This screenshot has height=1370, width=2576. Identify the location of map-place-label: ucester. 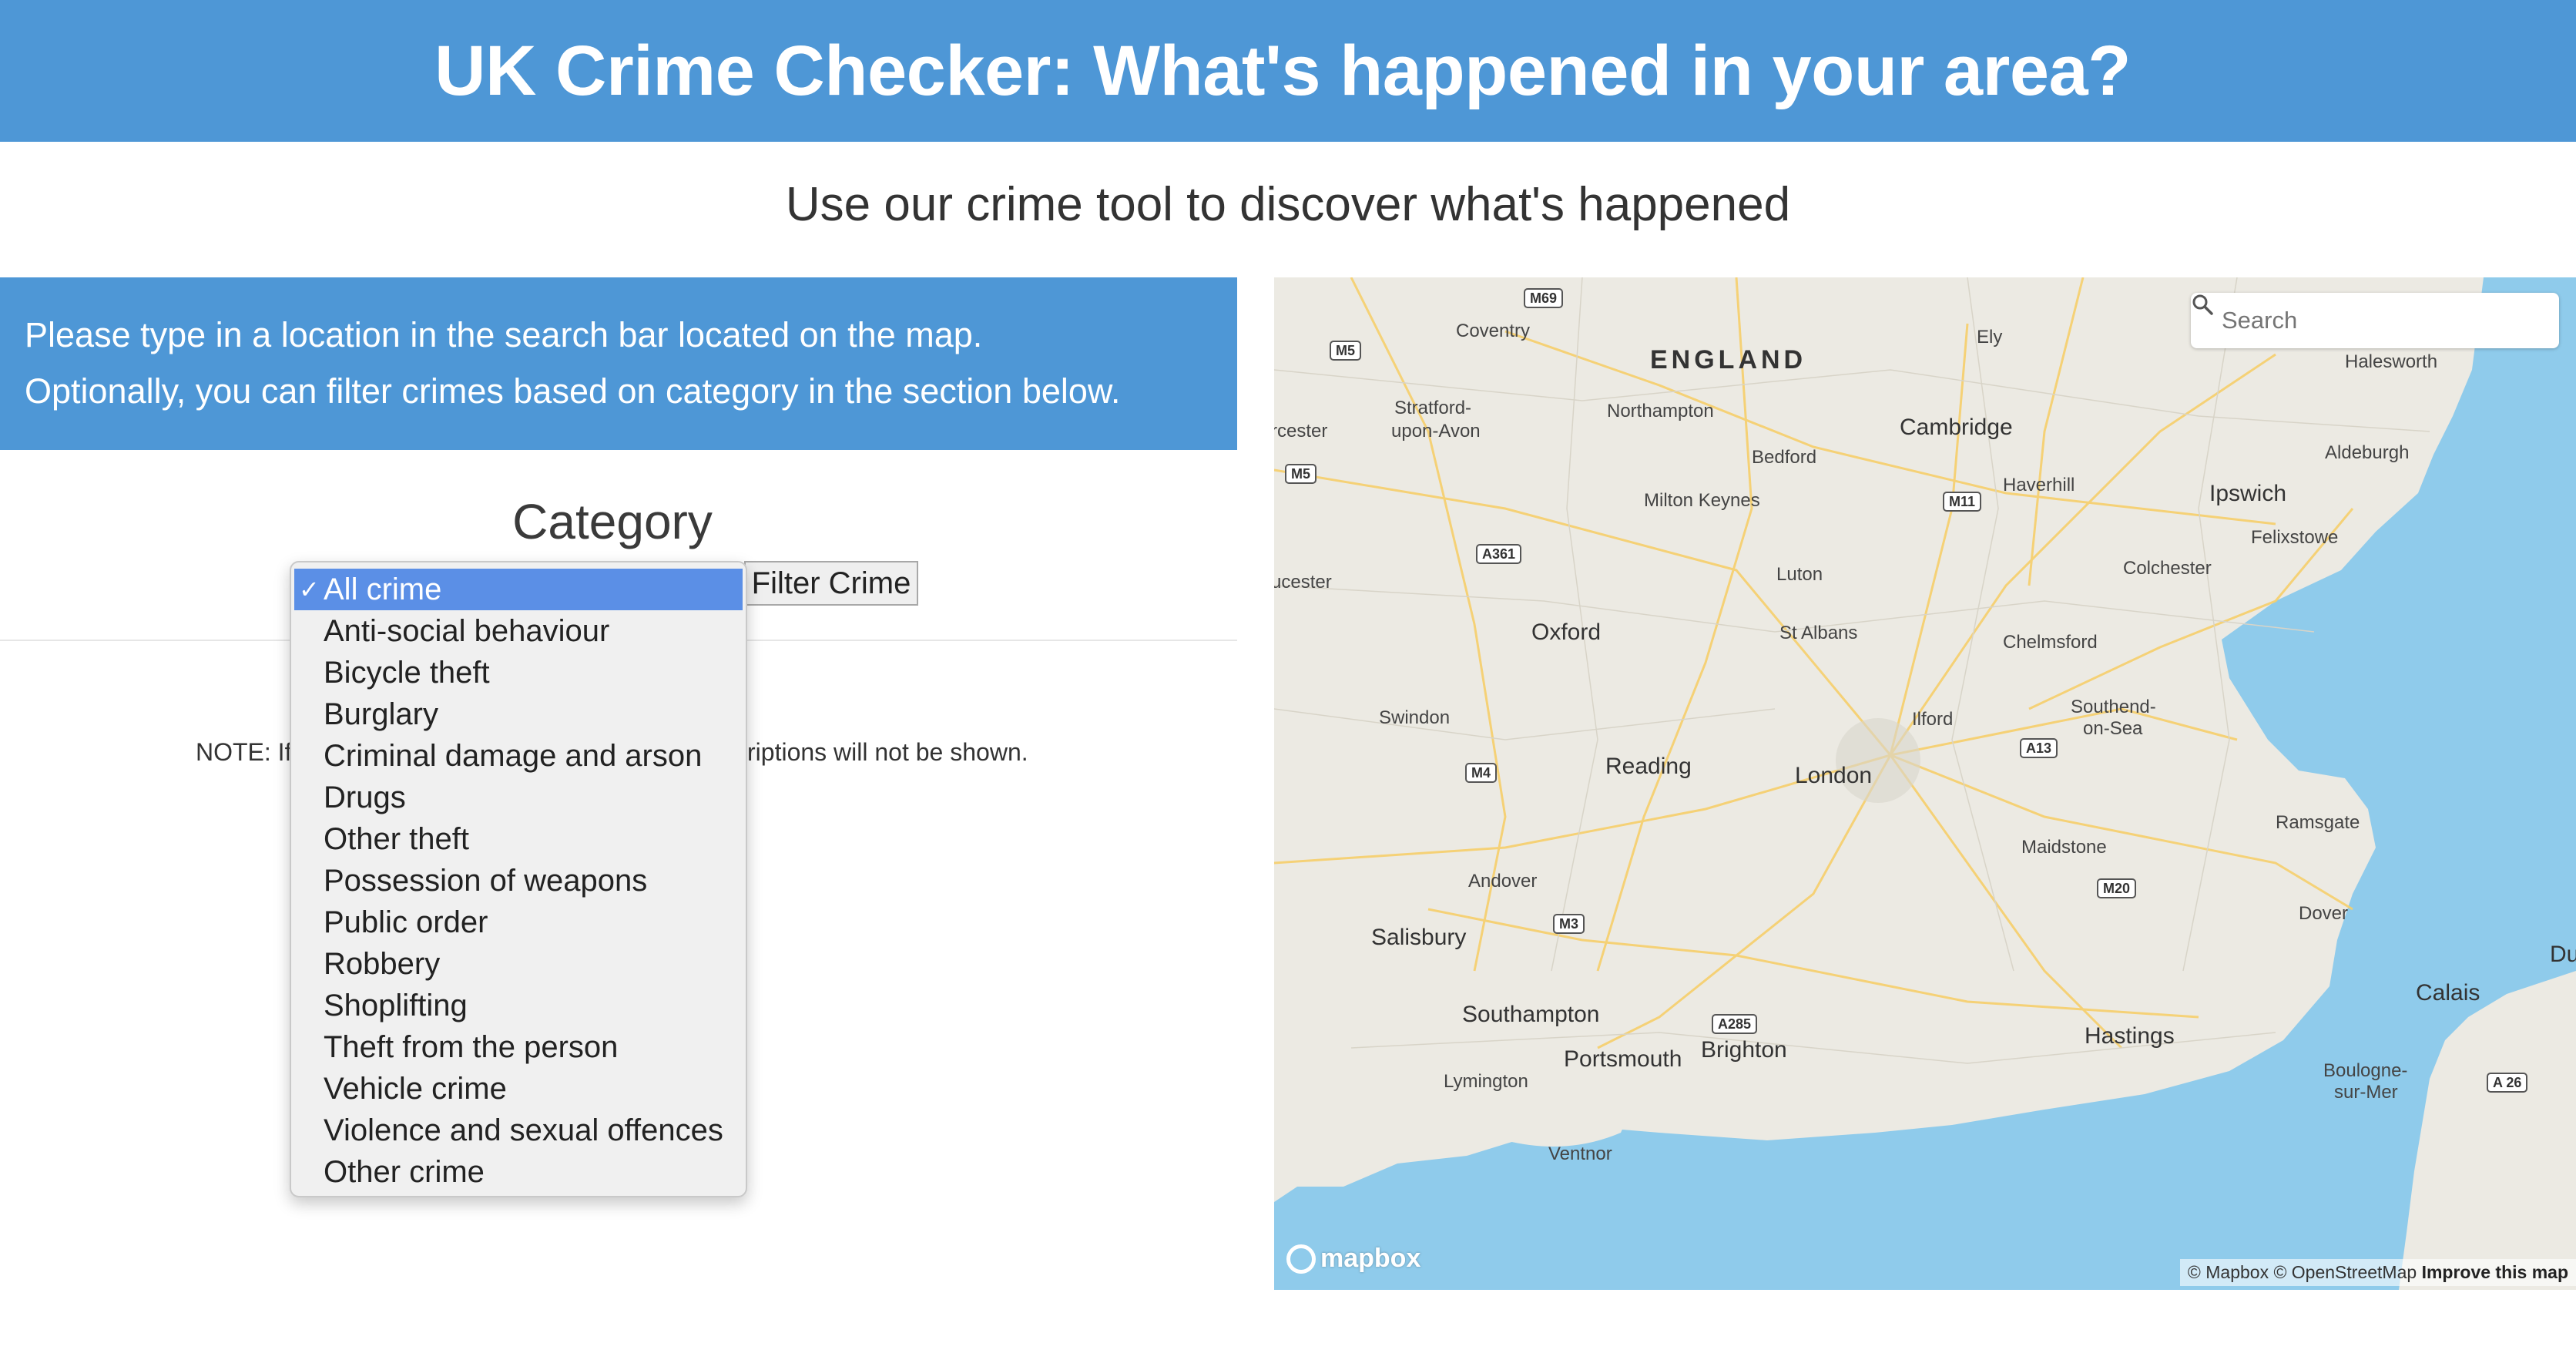
(1303, 582).